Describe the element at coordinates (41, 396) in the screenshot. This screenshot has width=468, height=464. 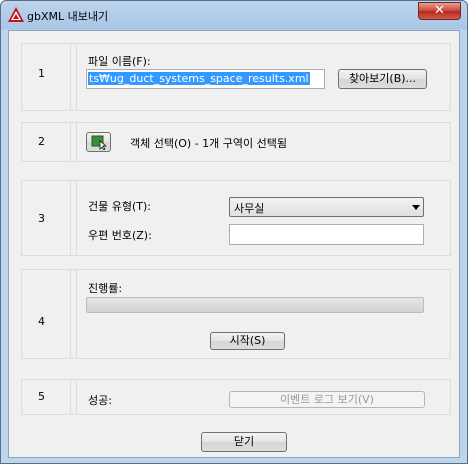
I see `step-number: 5` at that location.